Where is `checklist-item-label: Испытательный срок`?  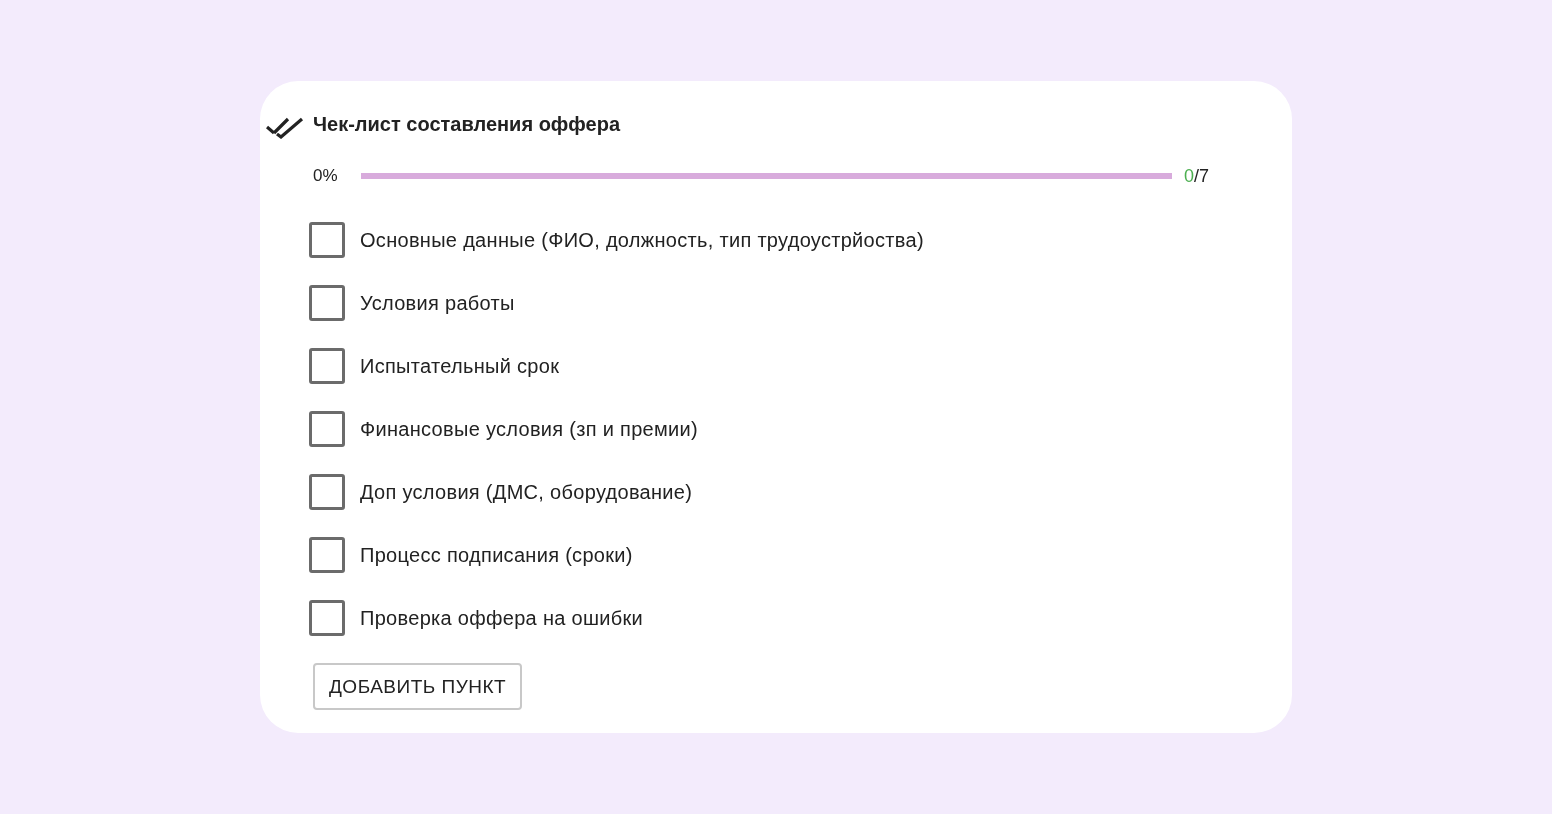
checklist-item-label: Испытательный срок is located at coordinates (460, 366).